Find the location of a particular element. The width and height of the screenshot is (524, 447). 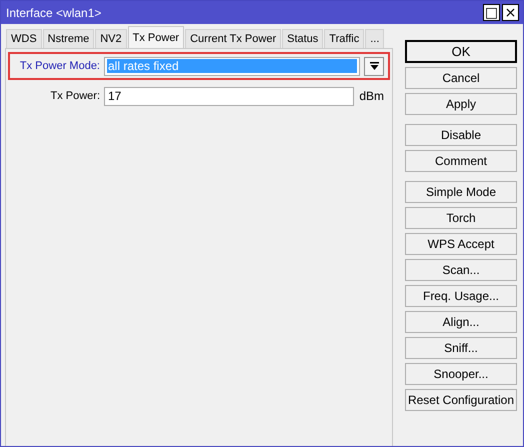

action-button: Cancel is located at coordinates (461, 78).